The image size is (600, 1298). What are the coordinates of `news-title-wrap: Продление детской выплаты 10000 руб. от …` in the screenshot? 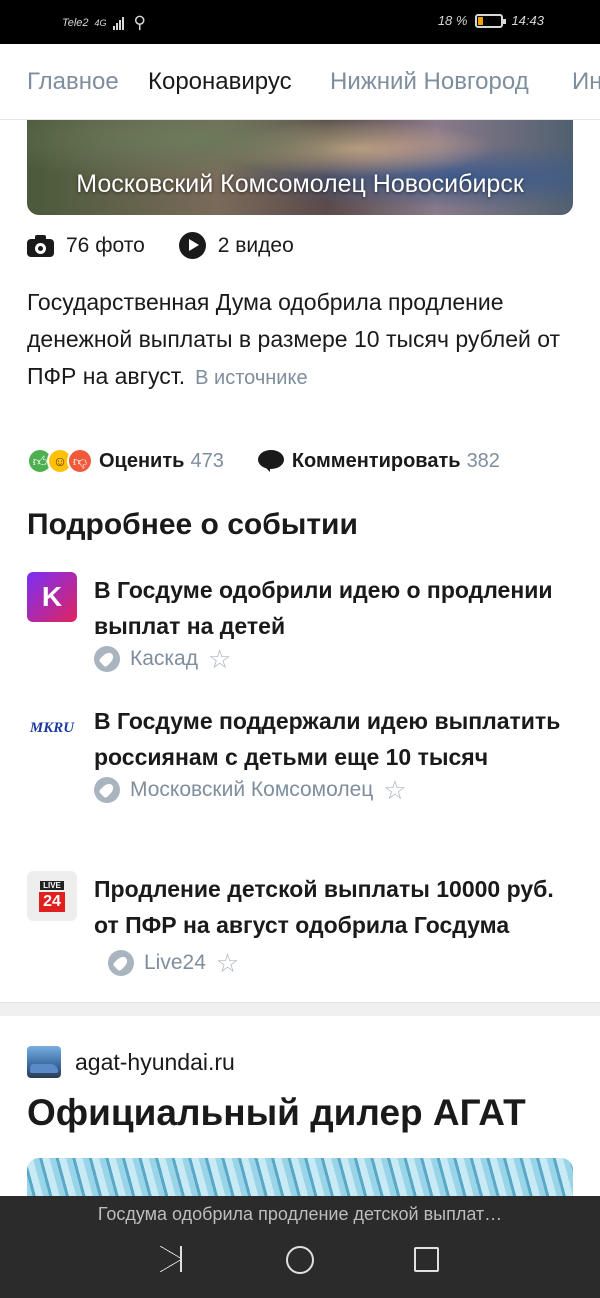 It's located at (334, 928).